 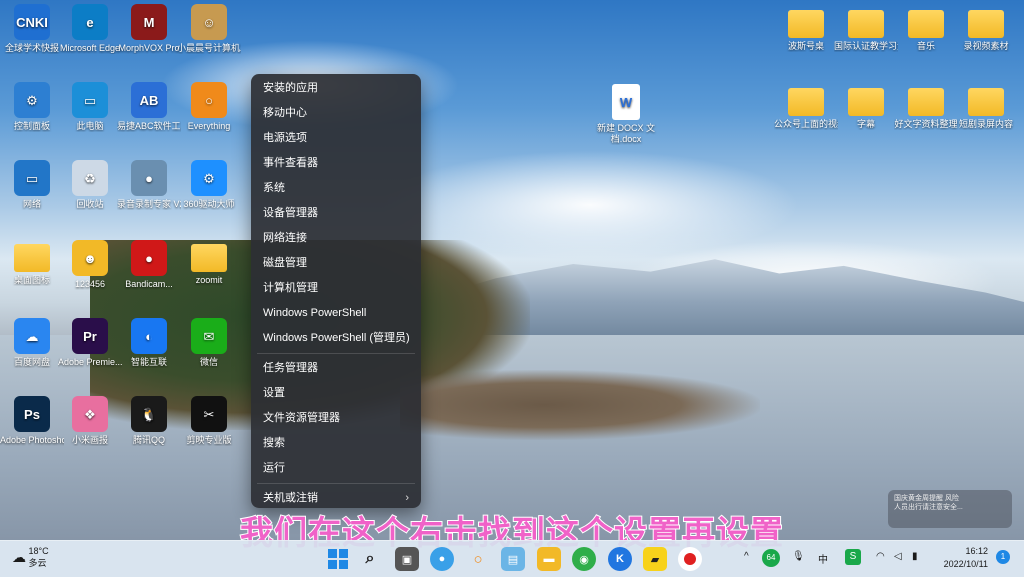 I want to click on notification-title: 国庆黄金周提醒 风险, so click(x=926, y=498).